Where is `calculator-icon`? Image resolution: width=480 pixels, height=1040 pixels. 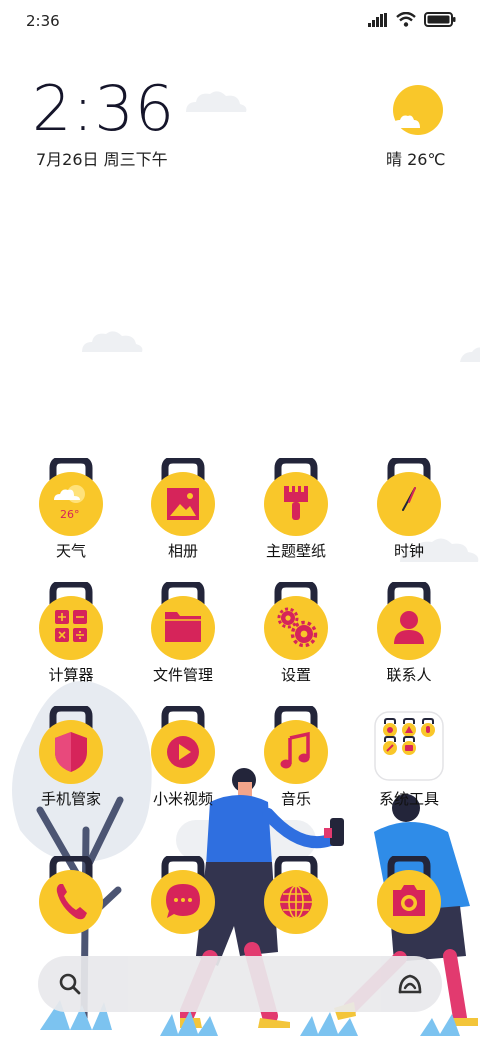
calculator-icon is located at coordinates (71, 620).